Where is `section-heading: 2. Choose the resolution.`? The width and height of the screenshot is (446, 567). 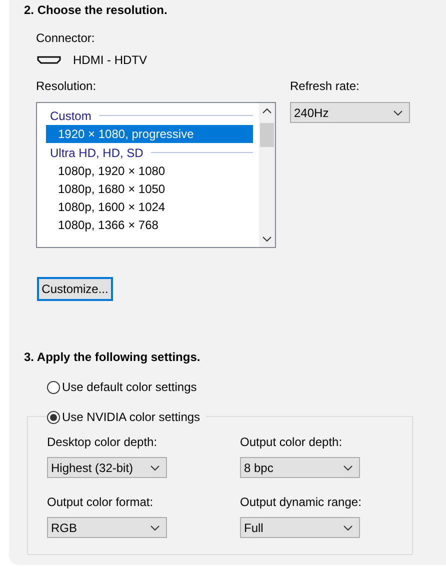
section-heading: 2. Choose the resolution. is located at coordinates (96, 10).